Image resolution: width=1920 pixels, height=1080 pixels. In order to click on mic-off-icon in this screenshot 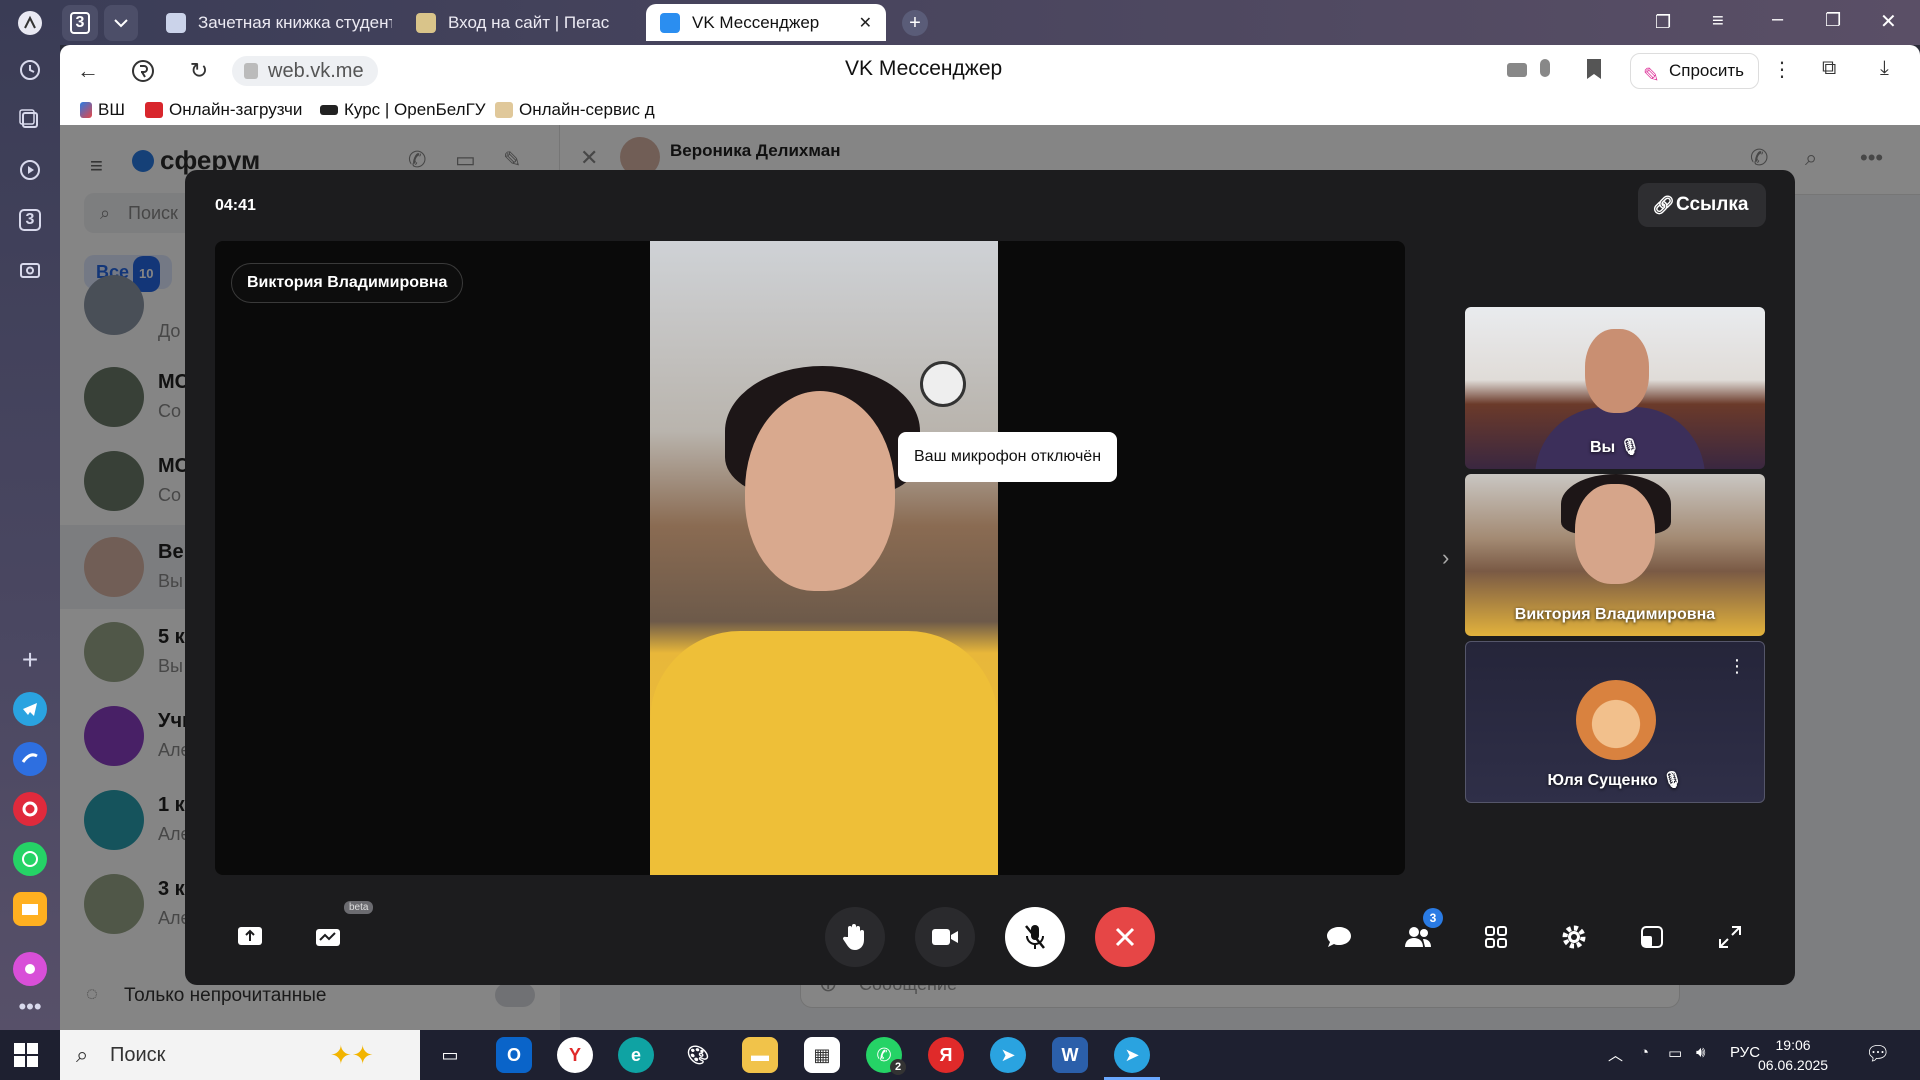, I will do `click(1035, 937)`.